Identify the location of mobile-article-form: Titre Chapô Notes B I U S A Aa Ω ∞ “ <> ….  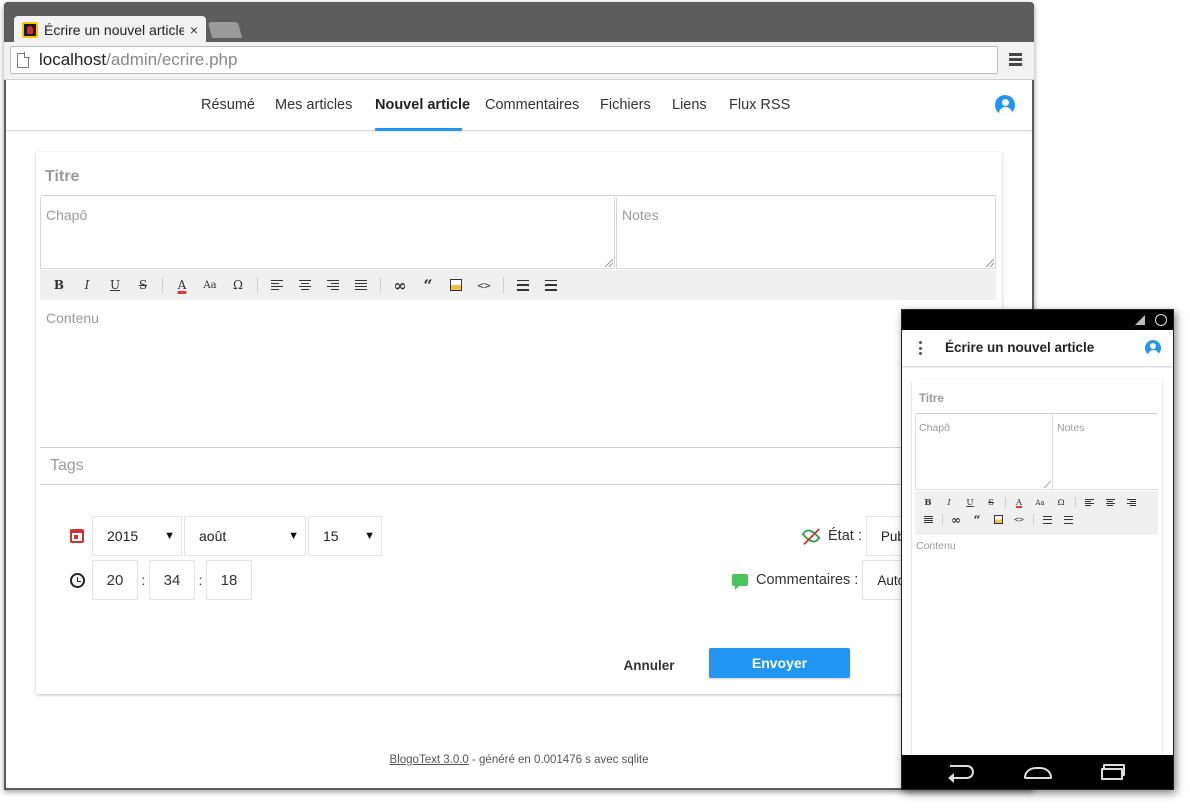
(1037, 570).